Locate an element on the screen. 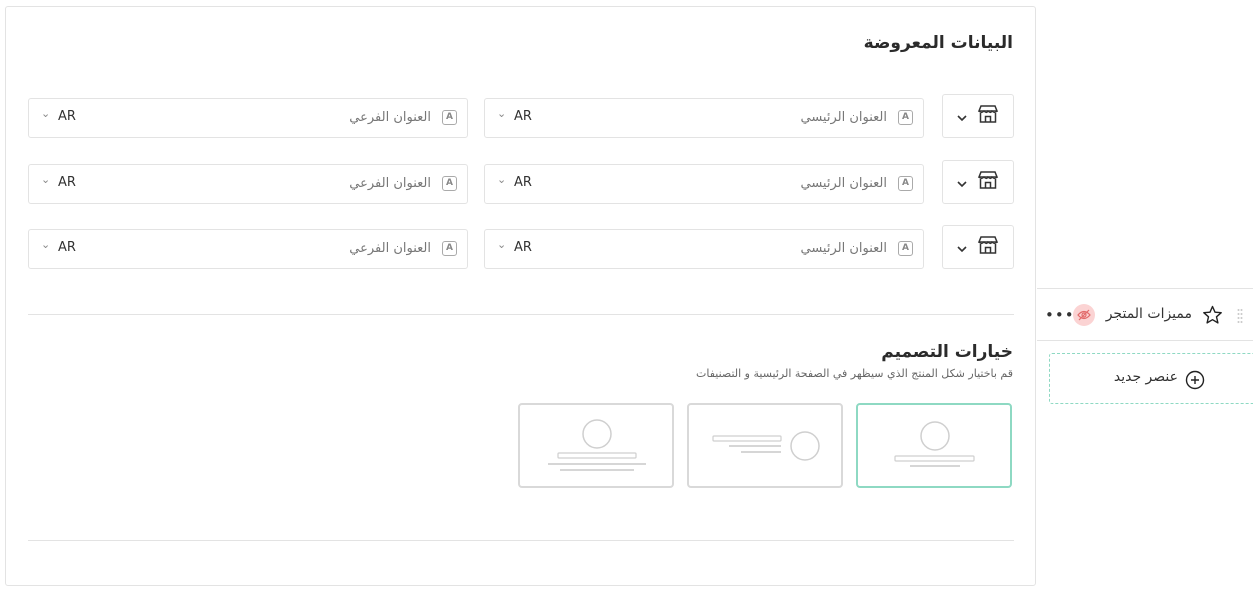 The height and width of the screenshot is (592, 1253). star-icon is located at coordinates (1212, 317).